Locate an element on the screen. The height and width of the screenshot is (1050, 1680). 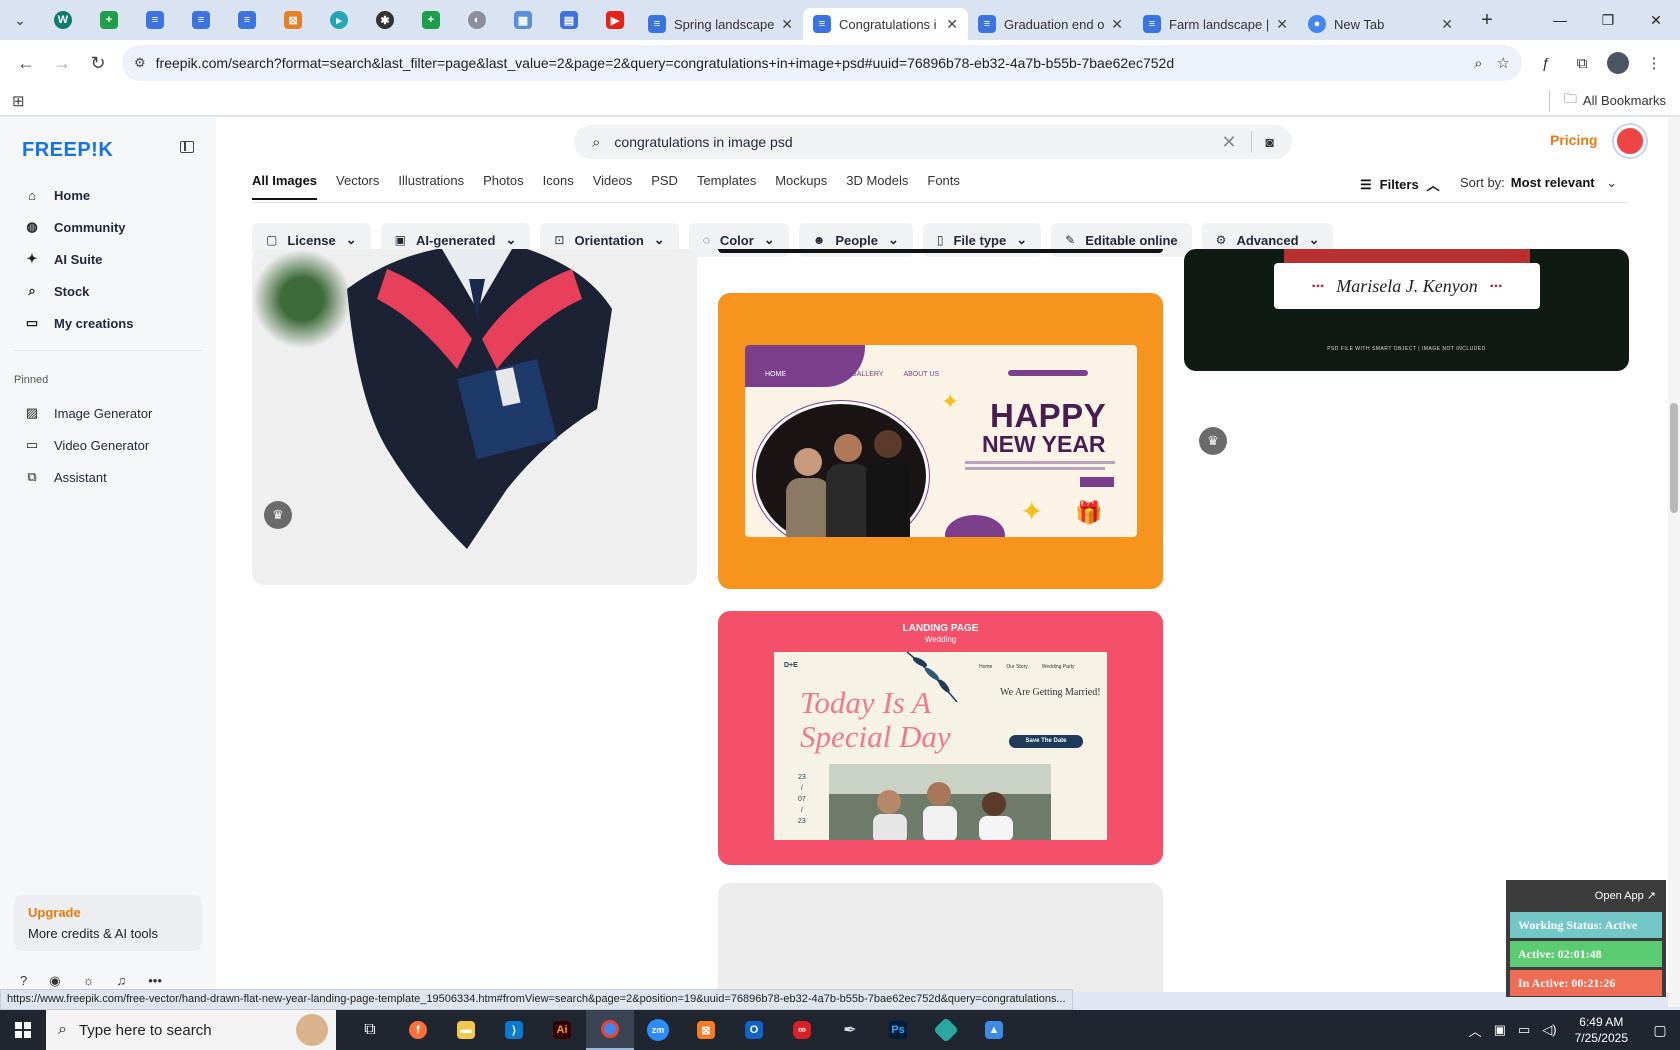
site-info-icon: ⚙ is located at coordinates (140, 63).